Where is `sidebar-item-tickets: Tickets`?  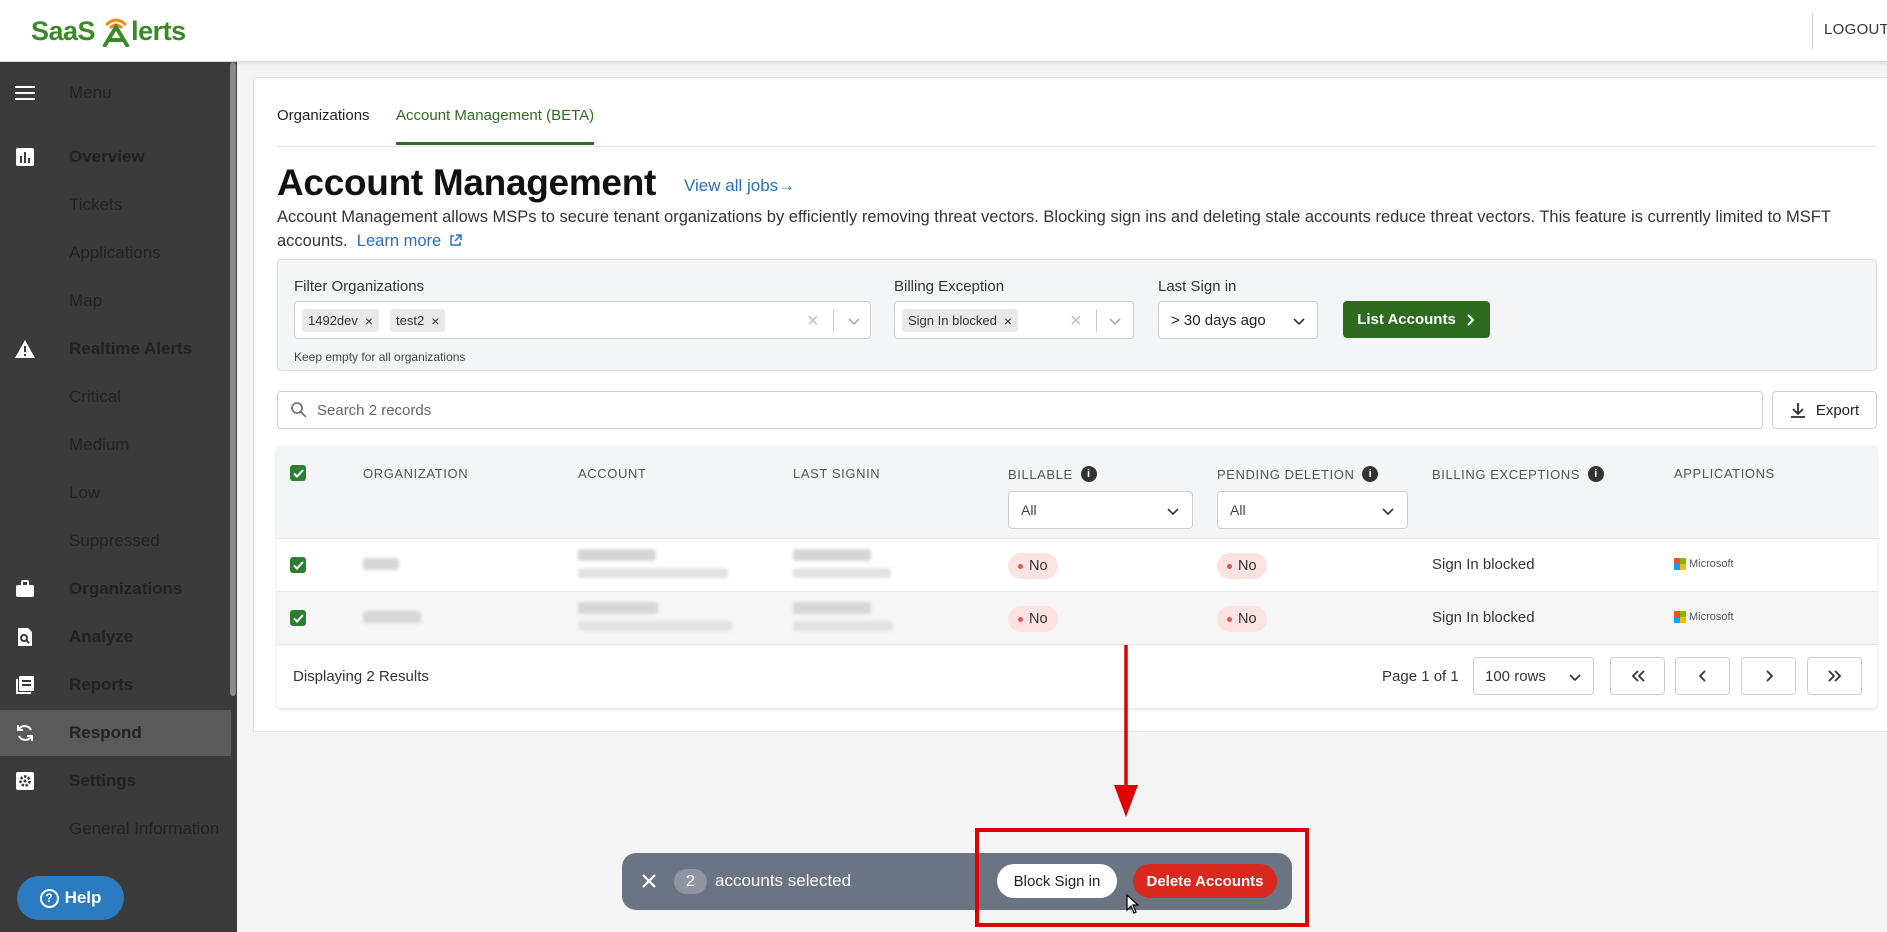 sidebar-item-tickets: Tickets is located at coordinates (115, 205).